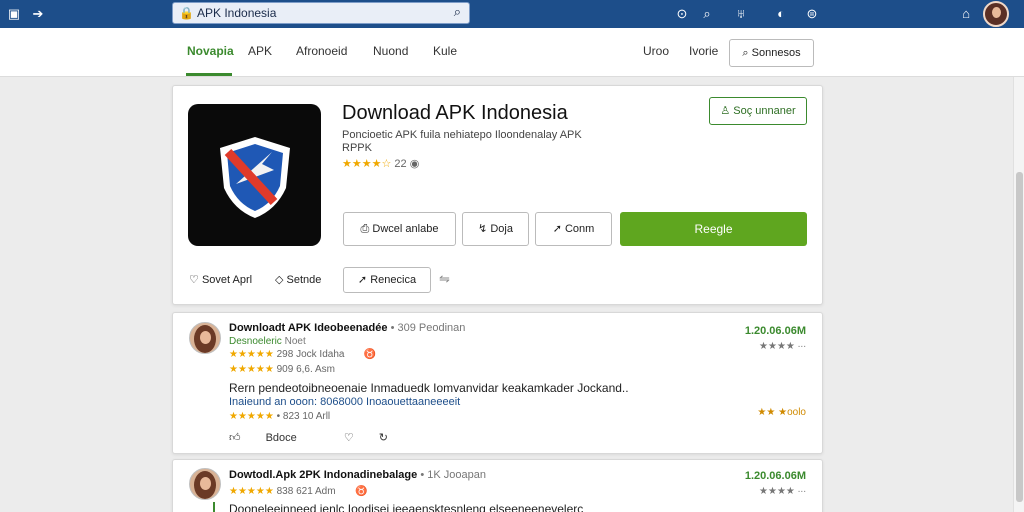 The height and width of the screenshot is (512, 1024). I want to click on recent-button: ➚ Renecica, so click(387, 280).